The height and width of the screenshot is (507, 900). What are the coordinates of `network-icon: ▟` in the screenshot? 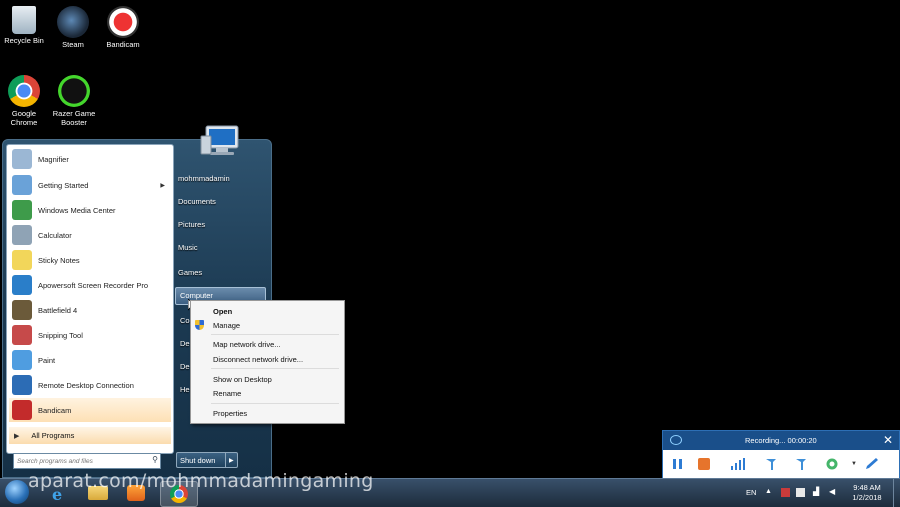 It's located at (816, 491).